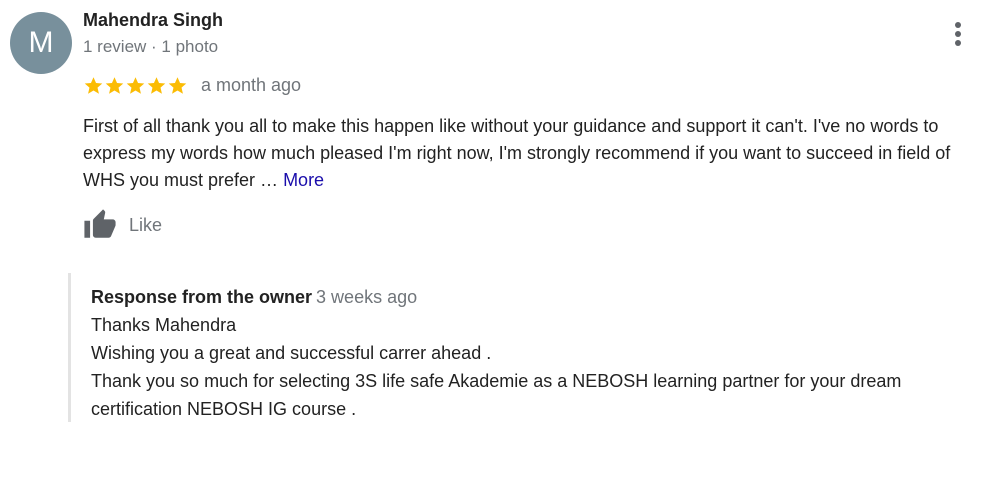 Image resolution: width=1000 pixels, height=500 pixels. I want to click on thumbs-up-icon, so click(100, 223).